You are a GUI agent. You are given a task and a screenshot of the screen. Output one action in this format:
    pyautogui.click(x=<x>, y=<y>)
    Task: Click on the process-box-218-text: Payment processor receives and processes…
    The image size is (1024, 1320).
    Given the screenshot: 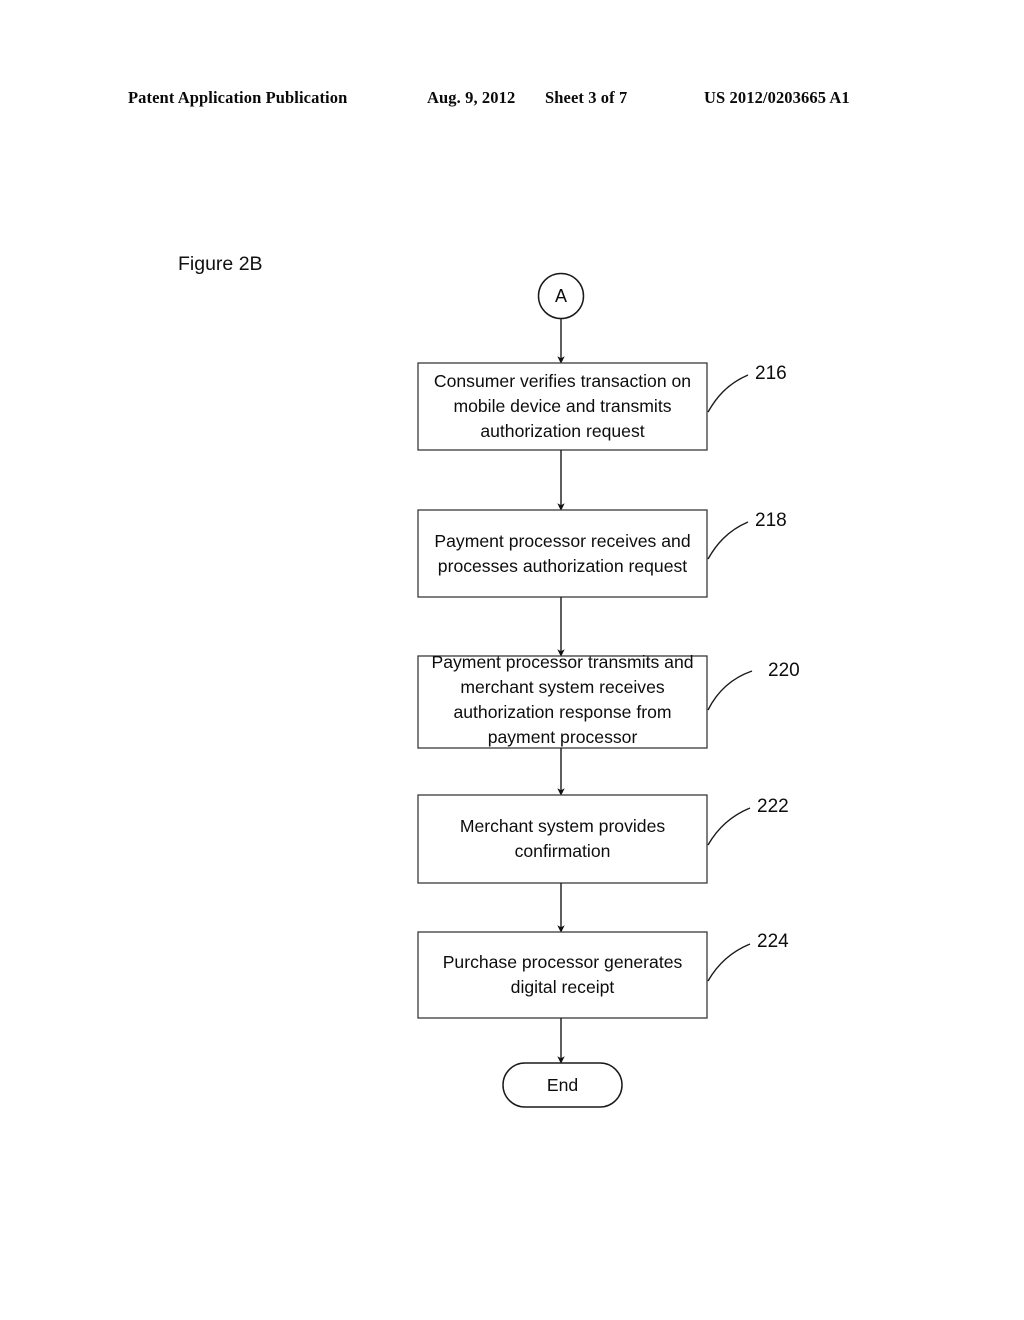 What is the action you would take?
    pyautogui.click(x=562, y=553)
    